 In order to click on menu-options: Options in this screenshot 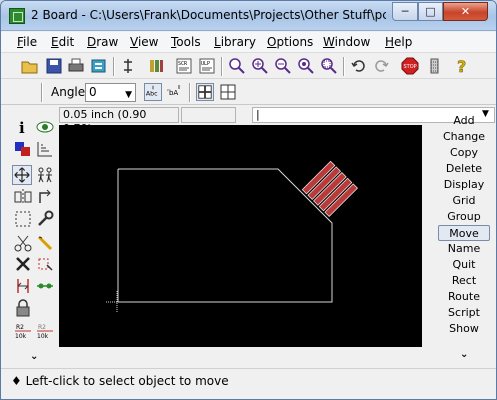, I will do `click(290, 42)`.